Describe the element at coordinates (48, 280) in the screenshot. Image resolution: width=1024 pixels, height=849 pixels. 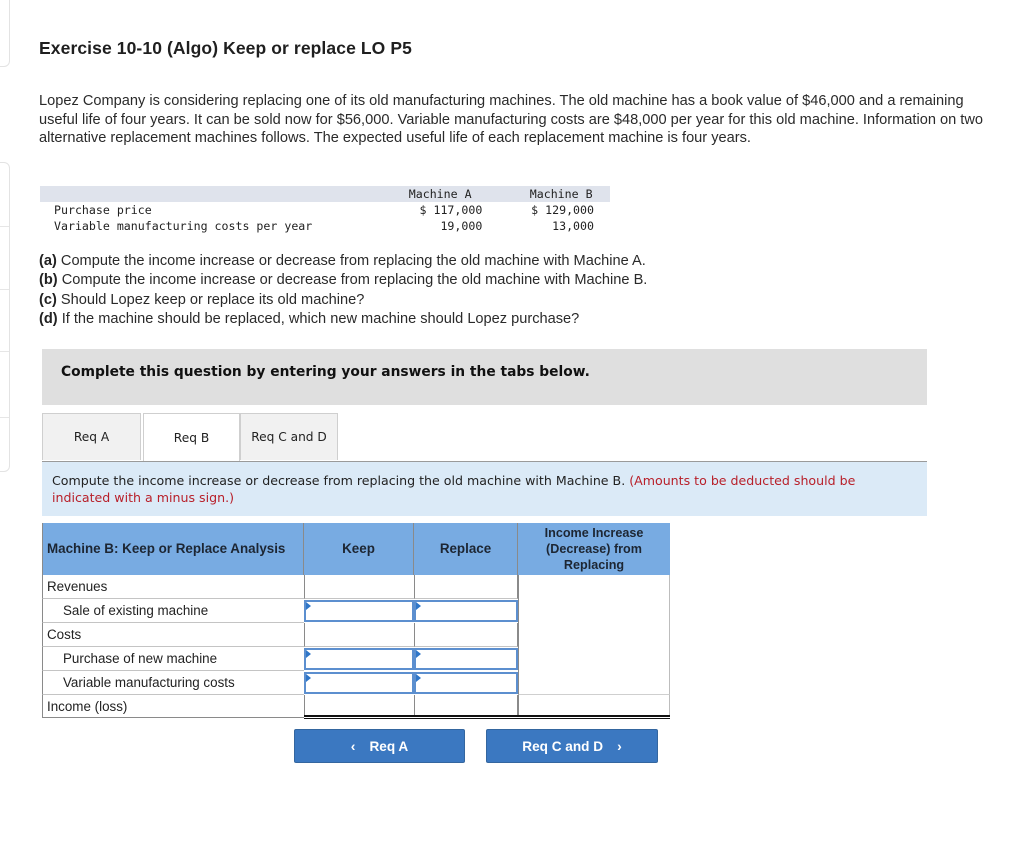
I see `requirement-tag: (b)` at that location.